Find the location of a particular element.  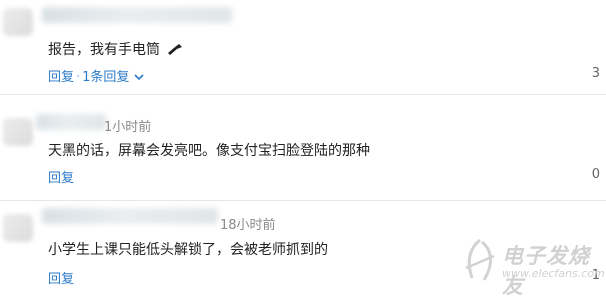

comment-text: 小学生上课只能低头解锁了，会被老师抓到的 is located at coordinates (188, 250).